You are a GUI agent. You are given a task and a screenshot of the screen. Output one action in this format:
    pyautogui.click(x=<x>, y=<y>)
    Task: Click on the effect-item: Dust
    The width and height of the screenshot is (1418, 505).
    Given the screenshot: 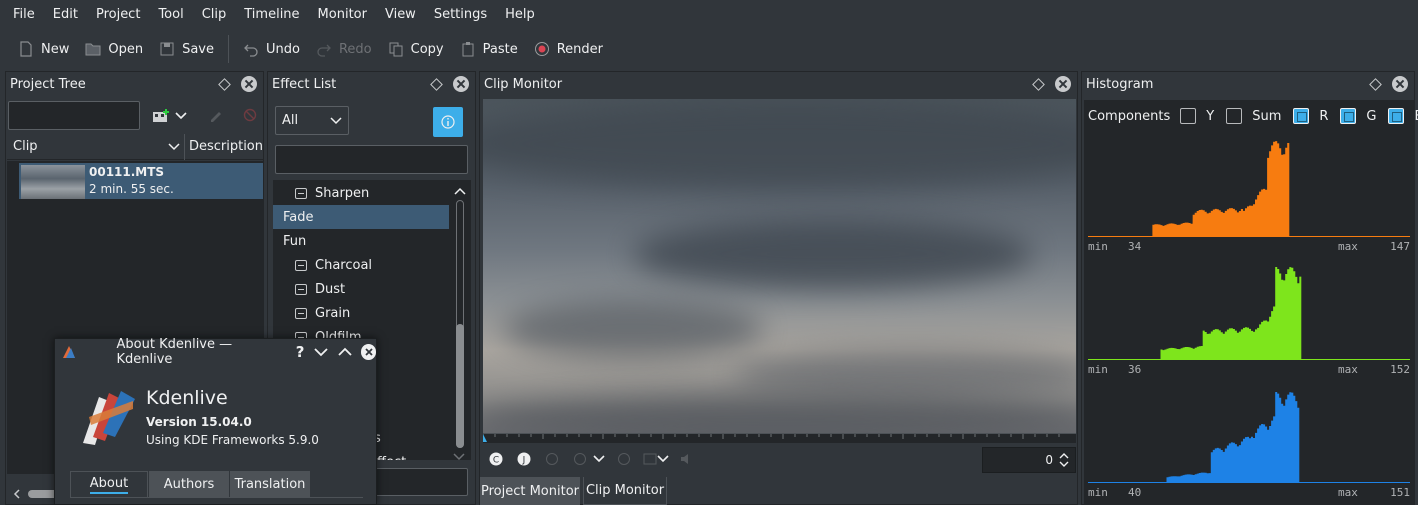 What is the action you would take?
    pyautogui.click(x=361, y=289)
    